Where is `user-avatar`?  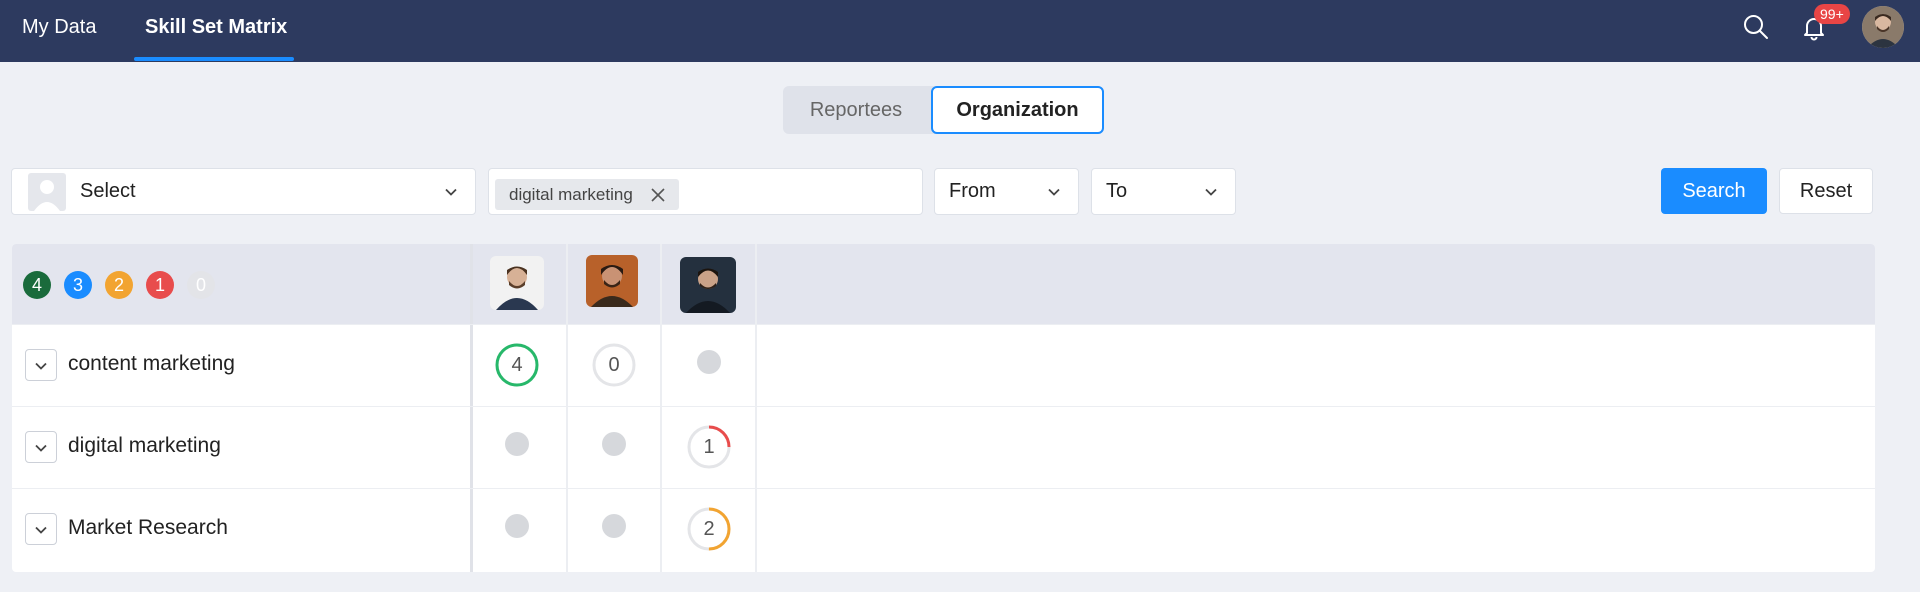 user-avatar is located at coordinates (1883, 27).